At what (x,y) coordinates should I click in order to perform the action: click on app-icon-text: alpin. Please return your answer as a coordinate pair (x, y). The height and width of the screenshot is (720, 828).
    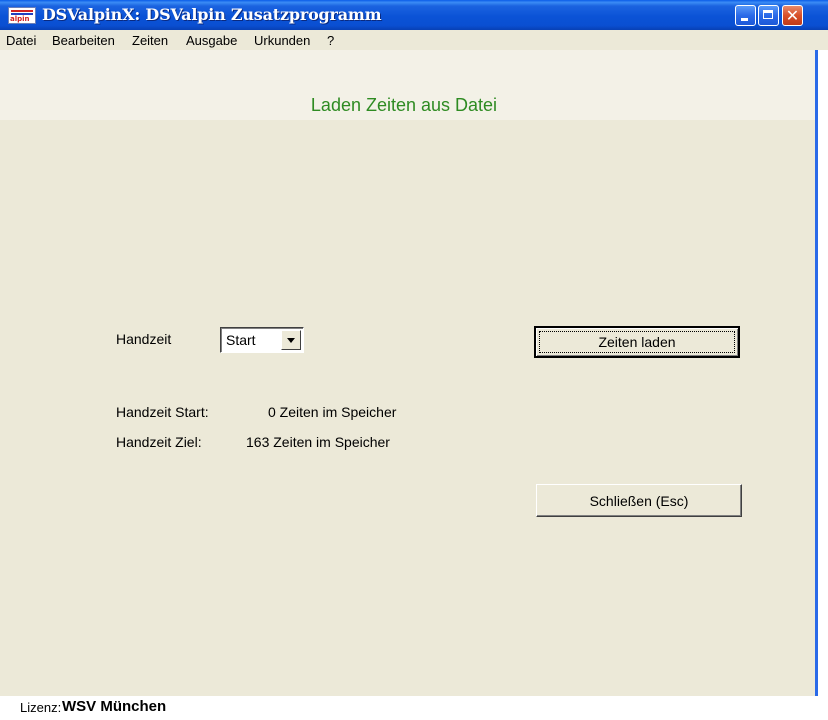
    Looking at the image, I should click on (20, 19).